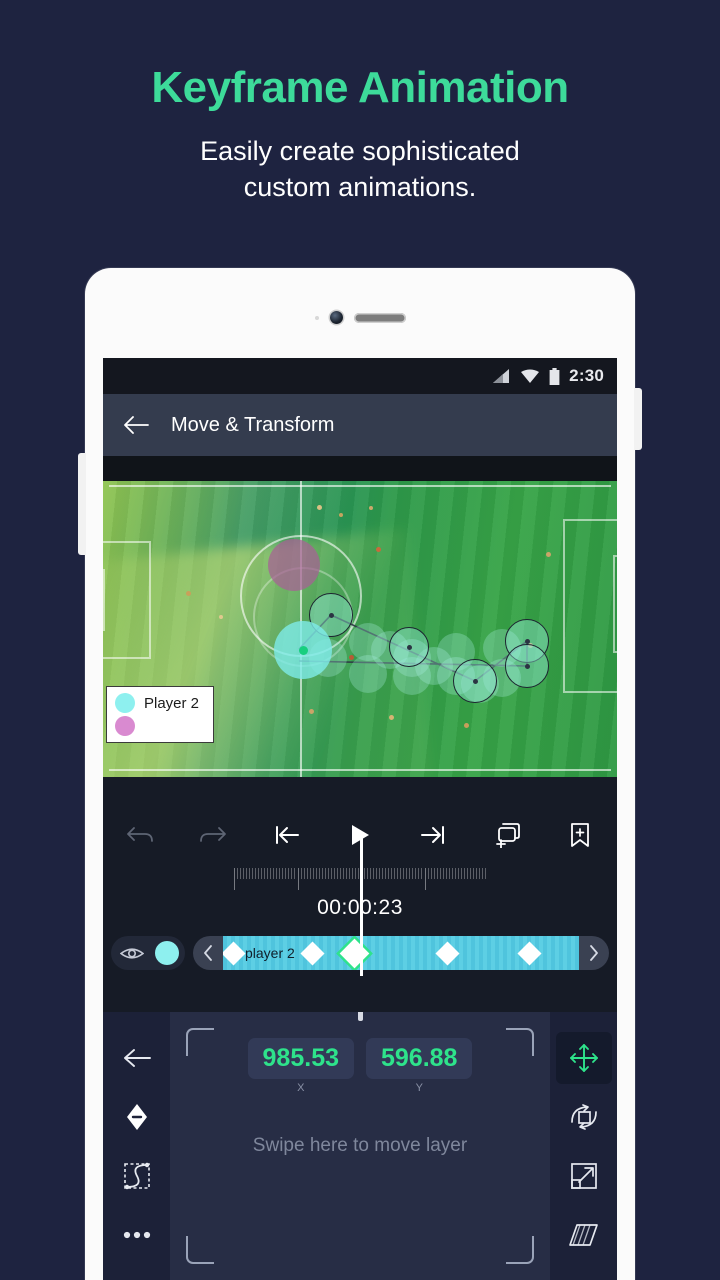 This screenshot has height=1280, width=720. Describe the element at coordinates (270, 953) in the screenshot. I see `layer-clip-label: player 2` at that location.